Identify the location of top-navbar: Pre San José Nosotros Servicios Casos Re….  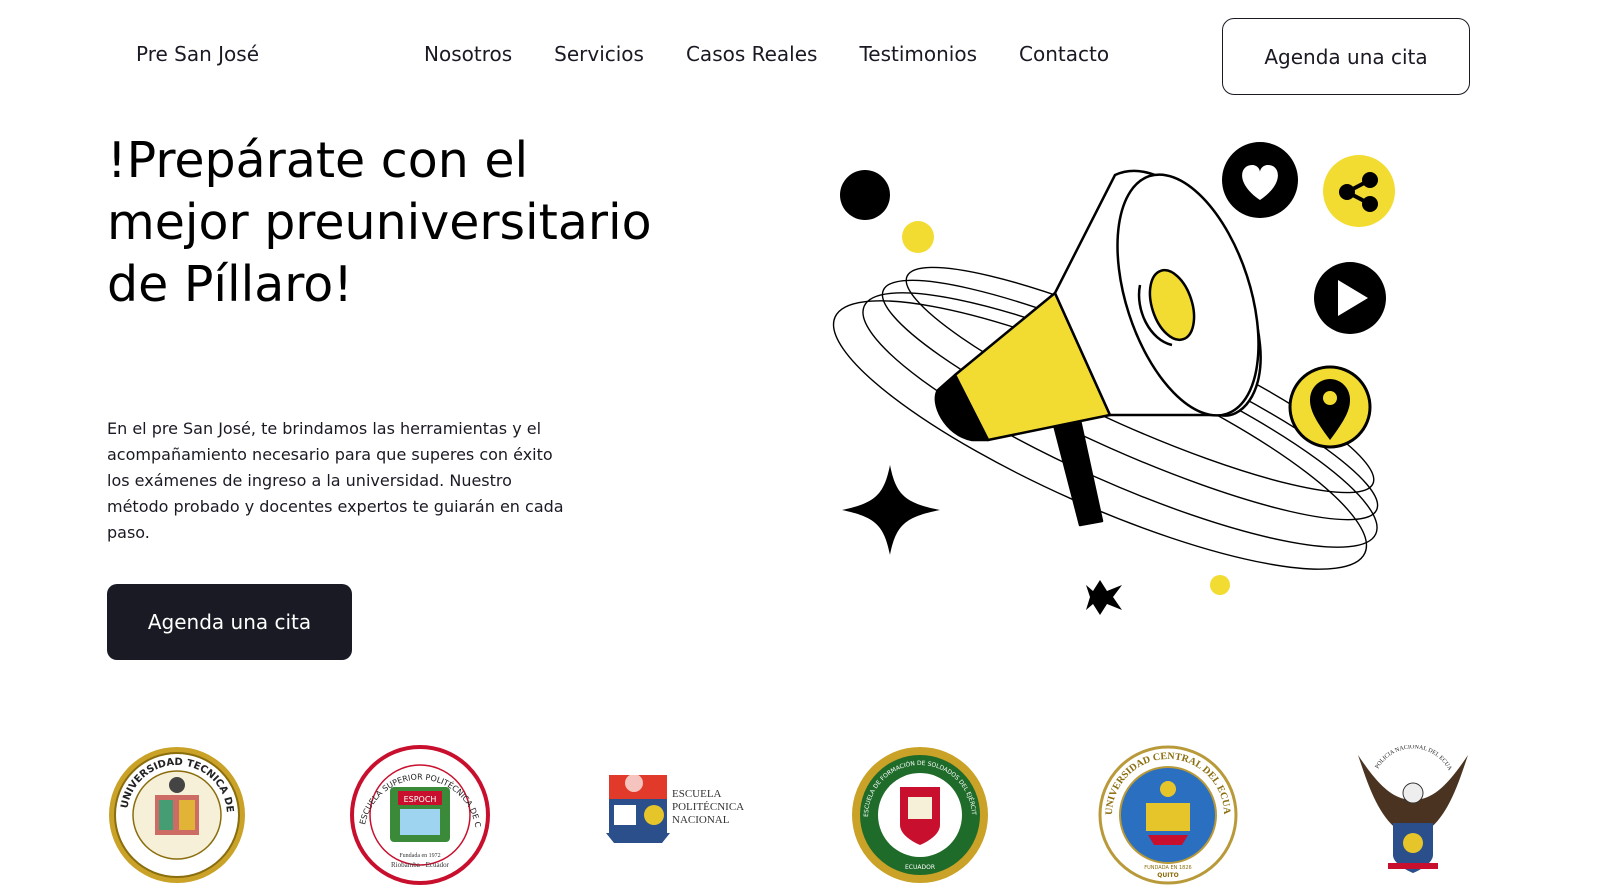
(800, 56).